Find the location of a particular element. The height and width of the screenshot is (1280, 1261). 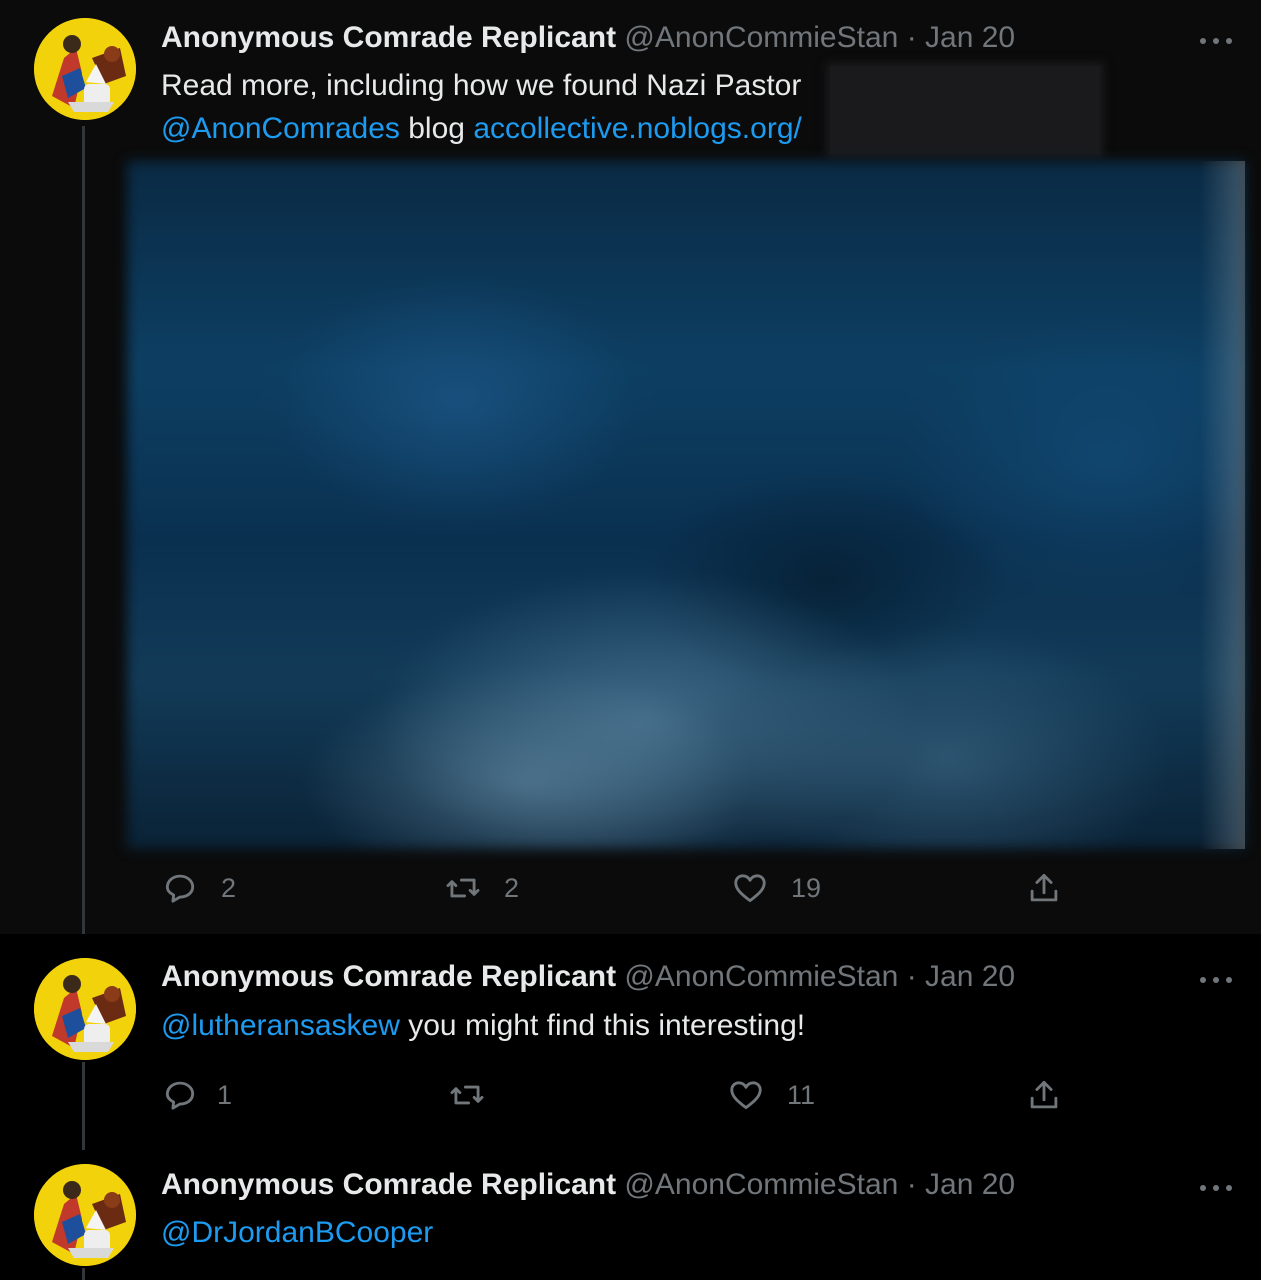

url-link: accollective.noblogs.org/ is located at coordinates (637, 128).